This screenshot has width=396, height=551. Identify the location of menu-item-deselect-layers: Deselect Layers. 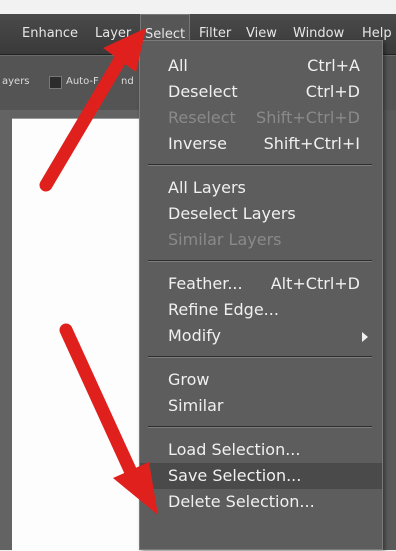
(261, 214).